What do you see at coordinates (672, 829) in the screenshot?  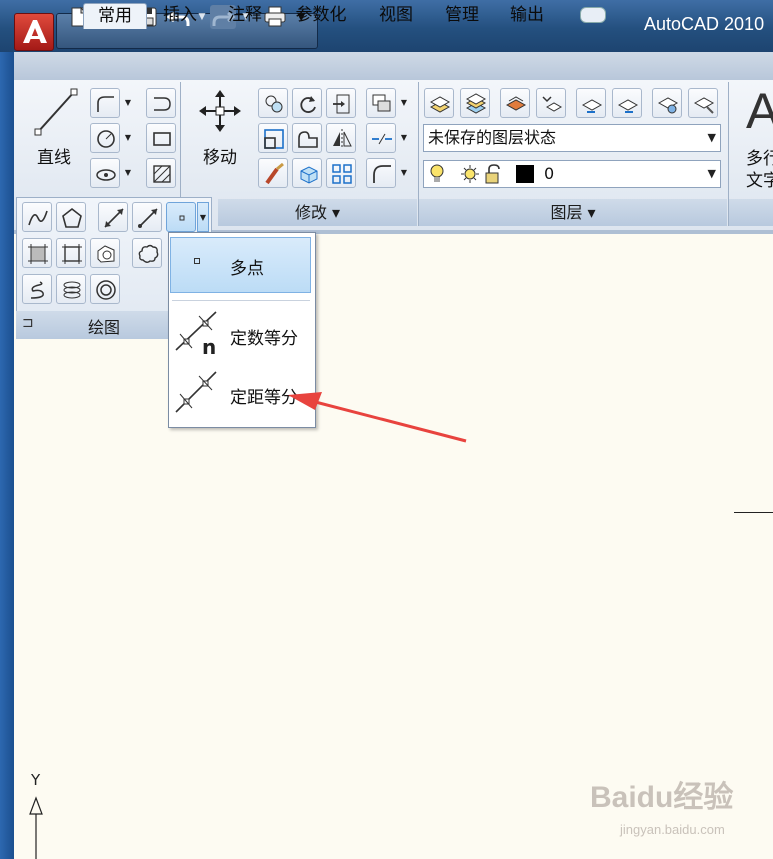 I see `baidu-watermark-url: jingyan.baidu.com` at bounding box center [672, 829].